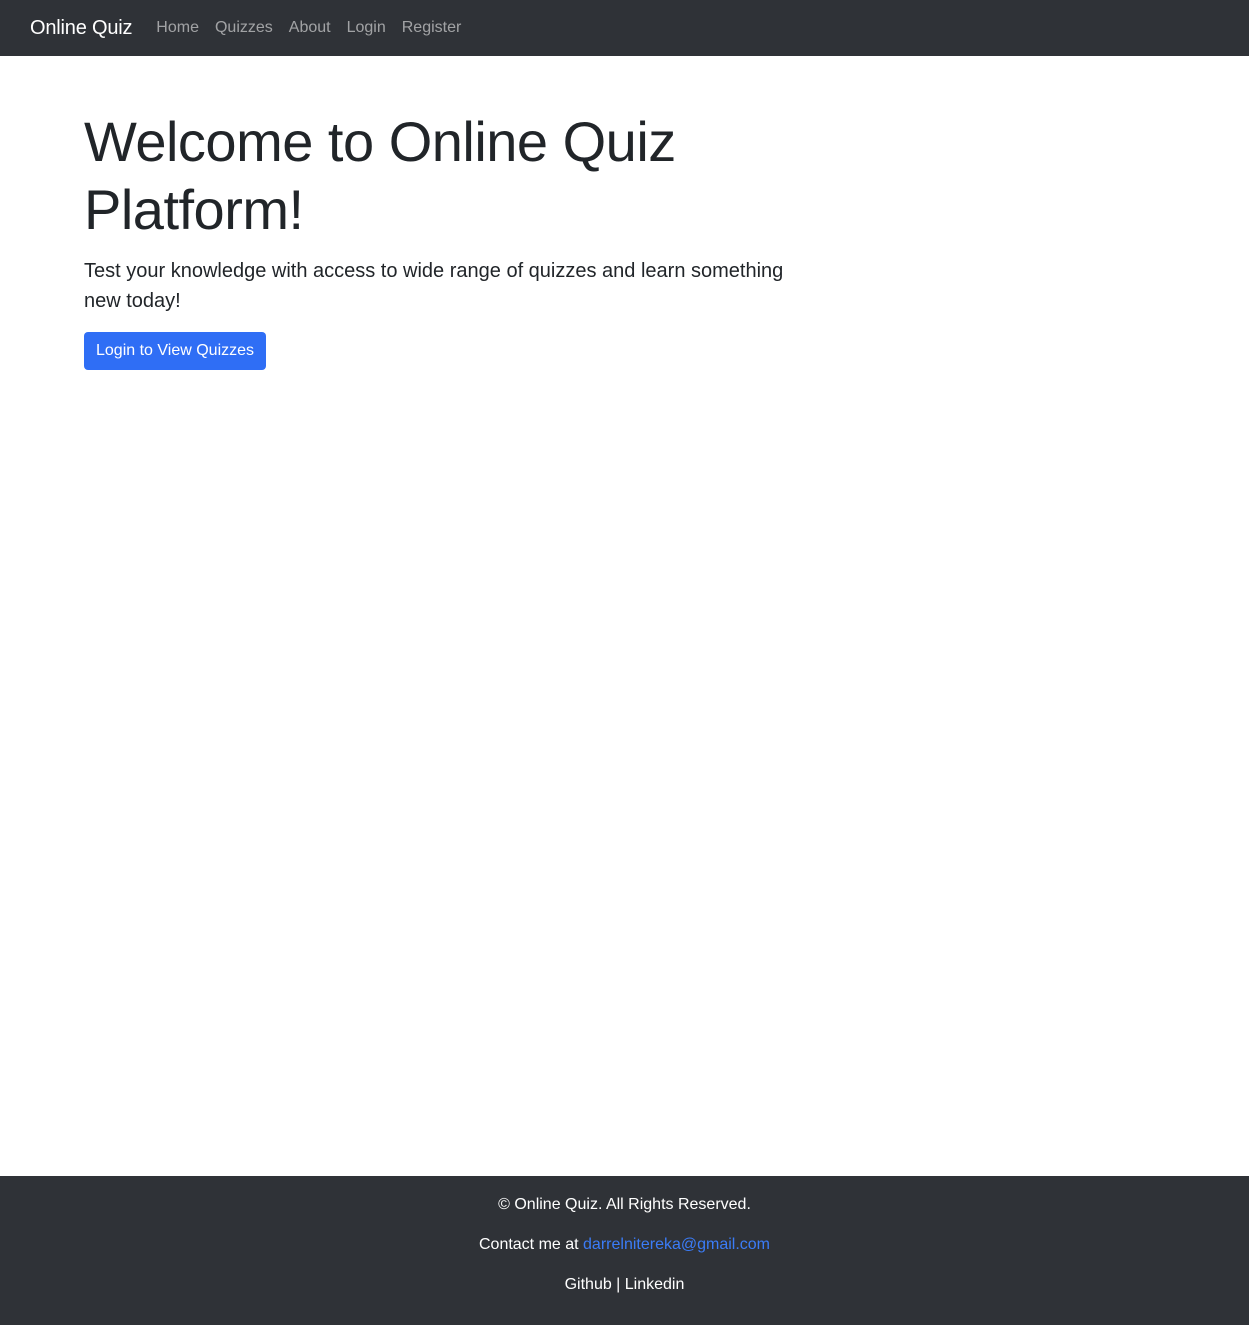 This screenshot has width=1249, height=1325. What do you see at coordinates (624, 1204) in the screenshot?
I see `footer-copyright: © Online Quiz. All Rights Reserved.` at bounding box center [624, 1204].